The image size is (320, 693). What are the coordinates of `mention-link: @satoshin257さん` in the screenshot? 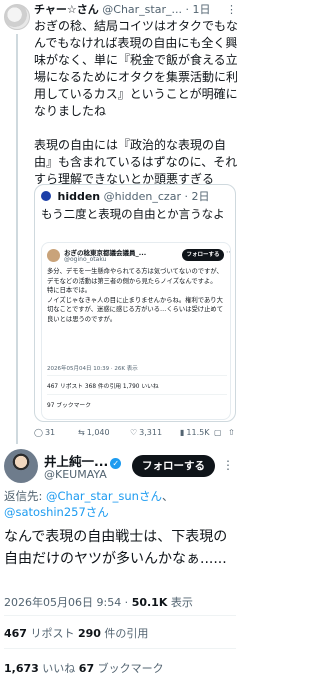 It's located at (56, 512).